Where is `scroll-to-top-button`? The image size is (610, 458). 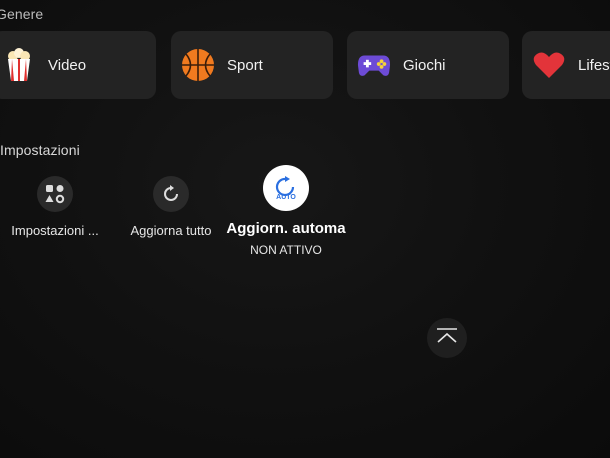 scroll-to-top-button is located at coordinates (447, 338).